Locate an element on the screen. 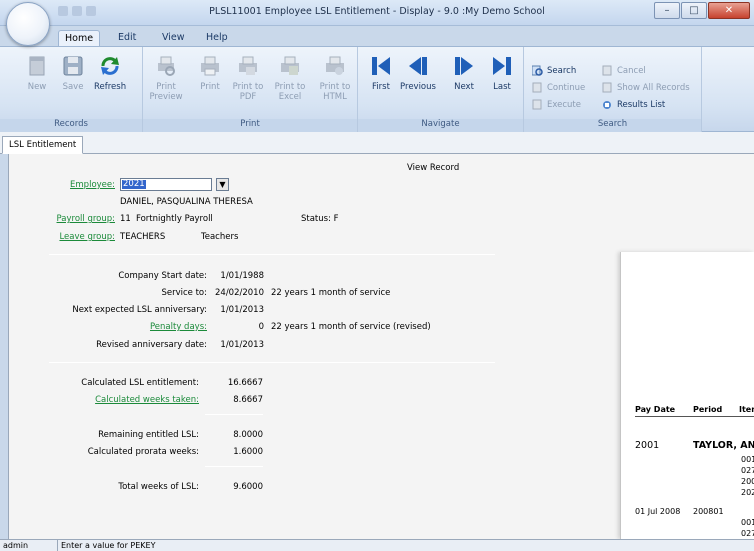  first-button: First is located at coordinates (381, 72).